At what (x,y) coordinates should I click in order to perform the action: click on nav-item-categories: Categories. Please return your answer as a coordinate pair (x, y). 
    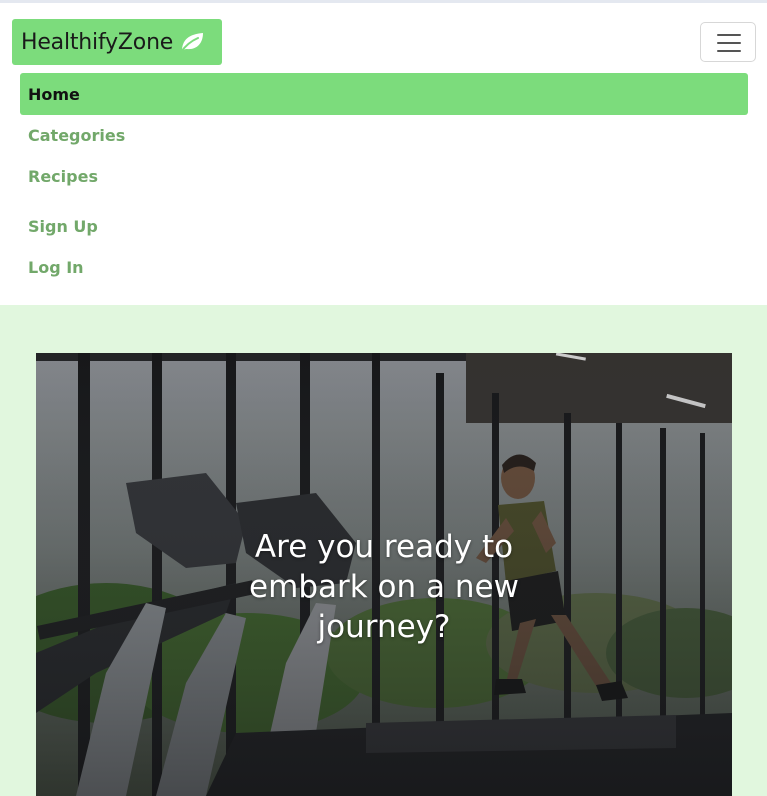
    Looking at the image, I should click on (384, 135).